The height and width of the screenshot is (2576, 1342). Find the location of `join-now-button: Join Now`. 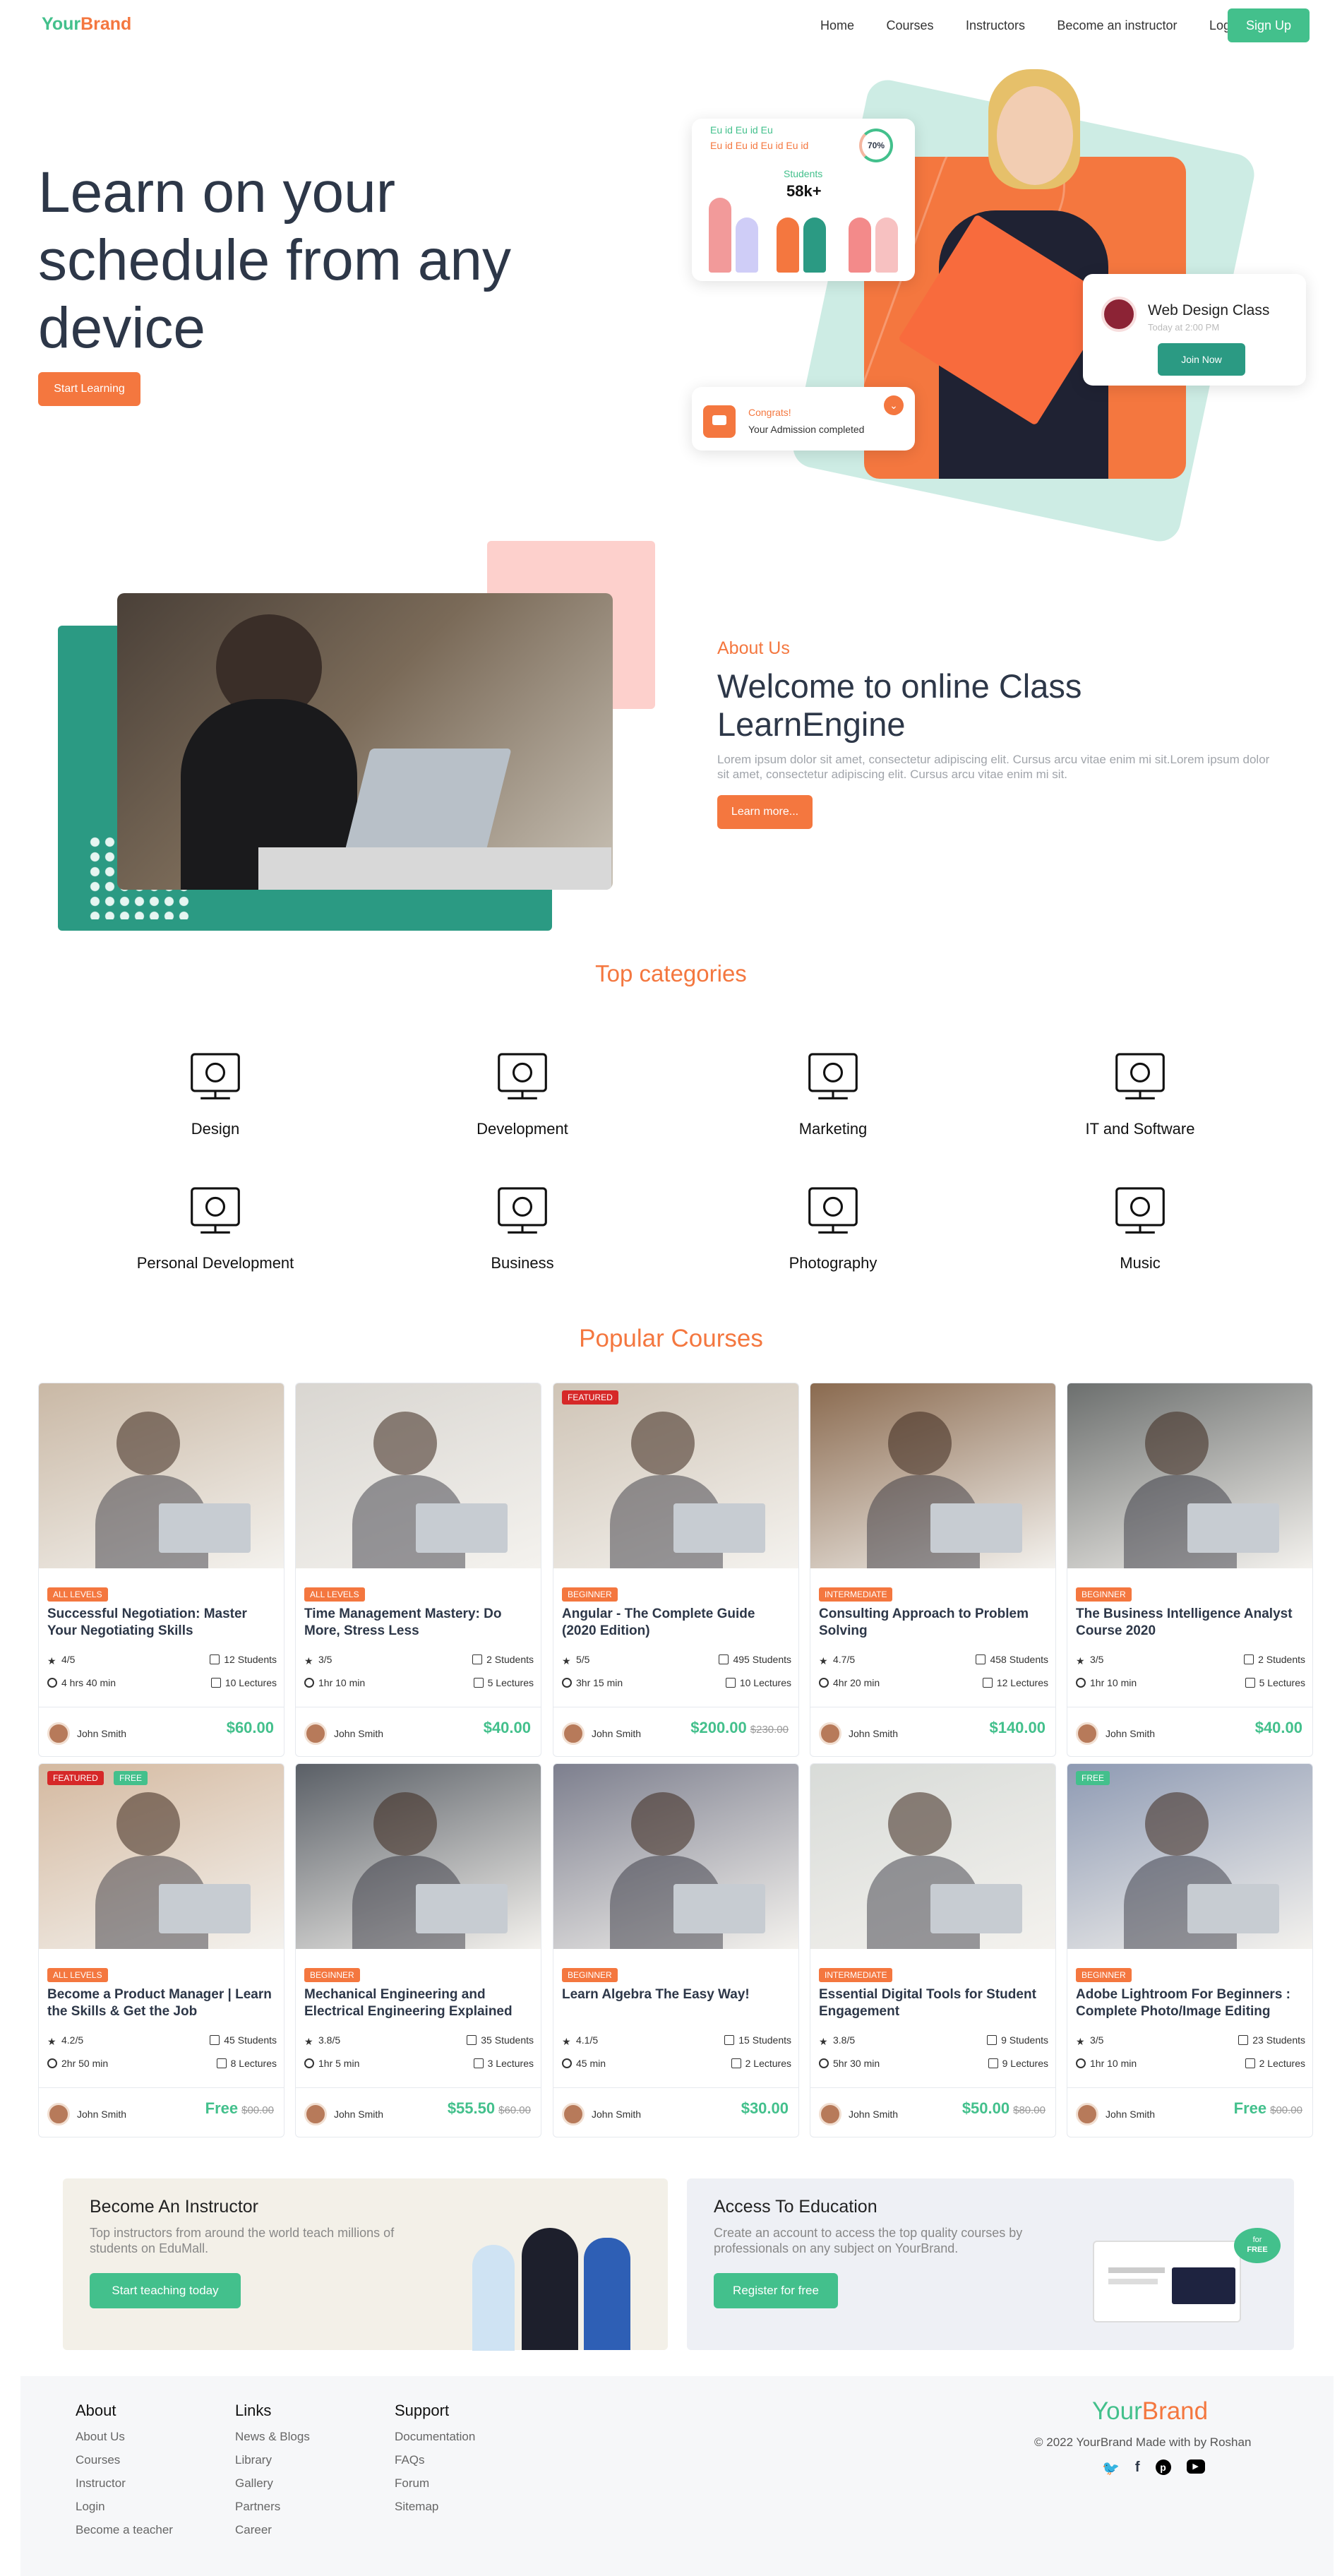

join-now-button: Join Now is located at coordinates (1201, 359).